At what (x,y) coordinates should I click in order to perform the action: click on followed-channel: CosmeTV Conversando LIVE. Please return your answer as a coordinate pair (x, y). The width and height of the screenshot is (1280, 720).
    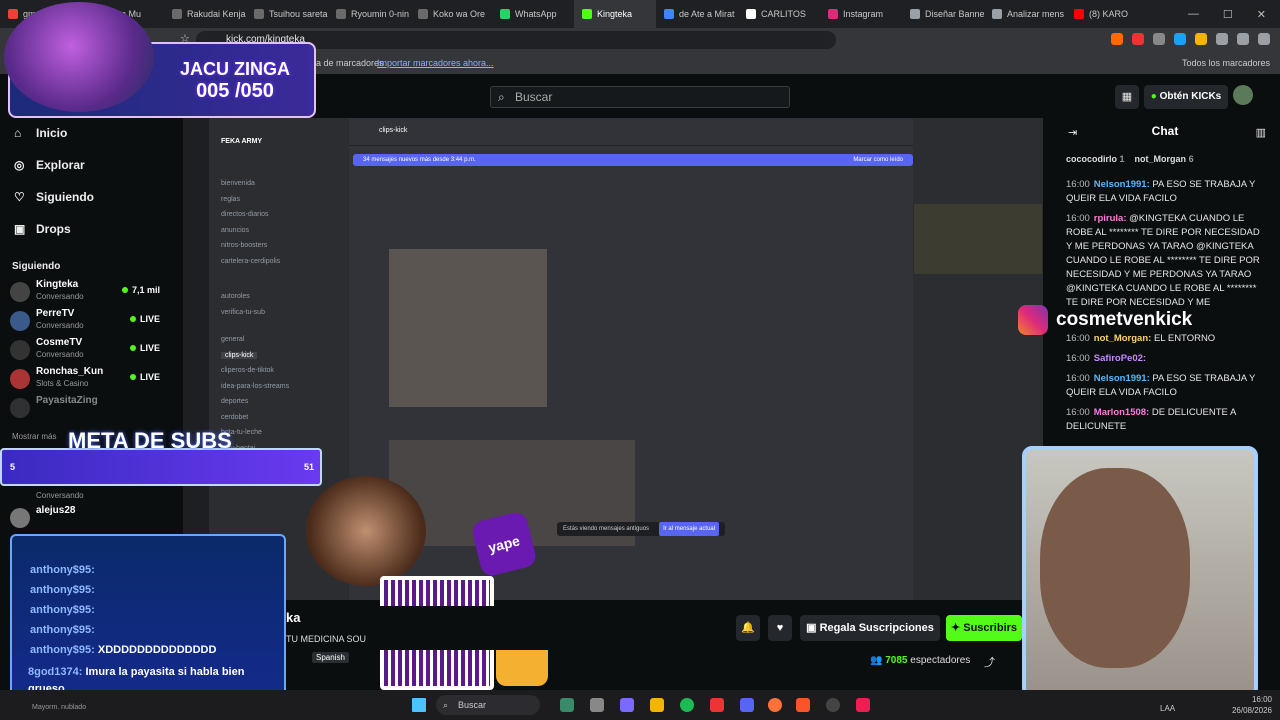
    Looking at the image, I should click on (90, 350).